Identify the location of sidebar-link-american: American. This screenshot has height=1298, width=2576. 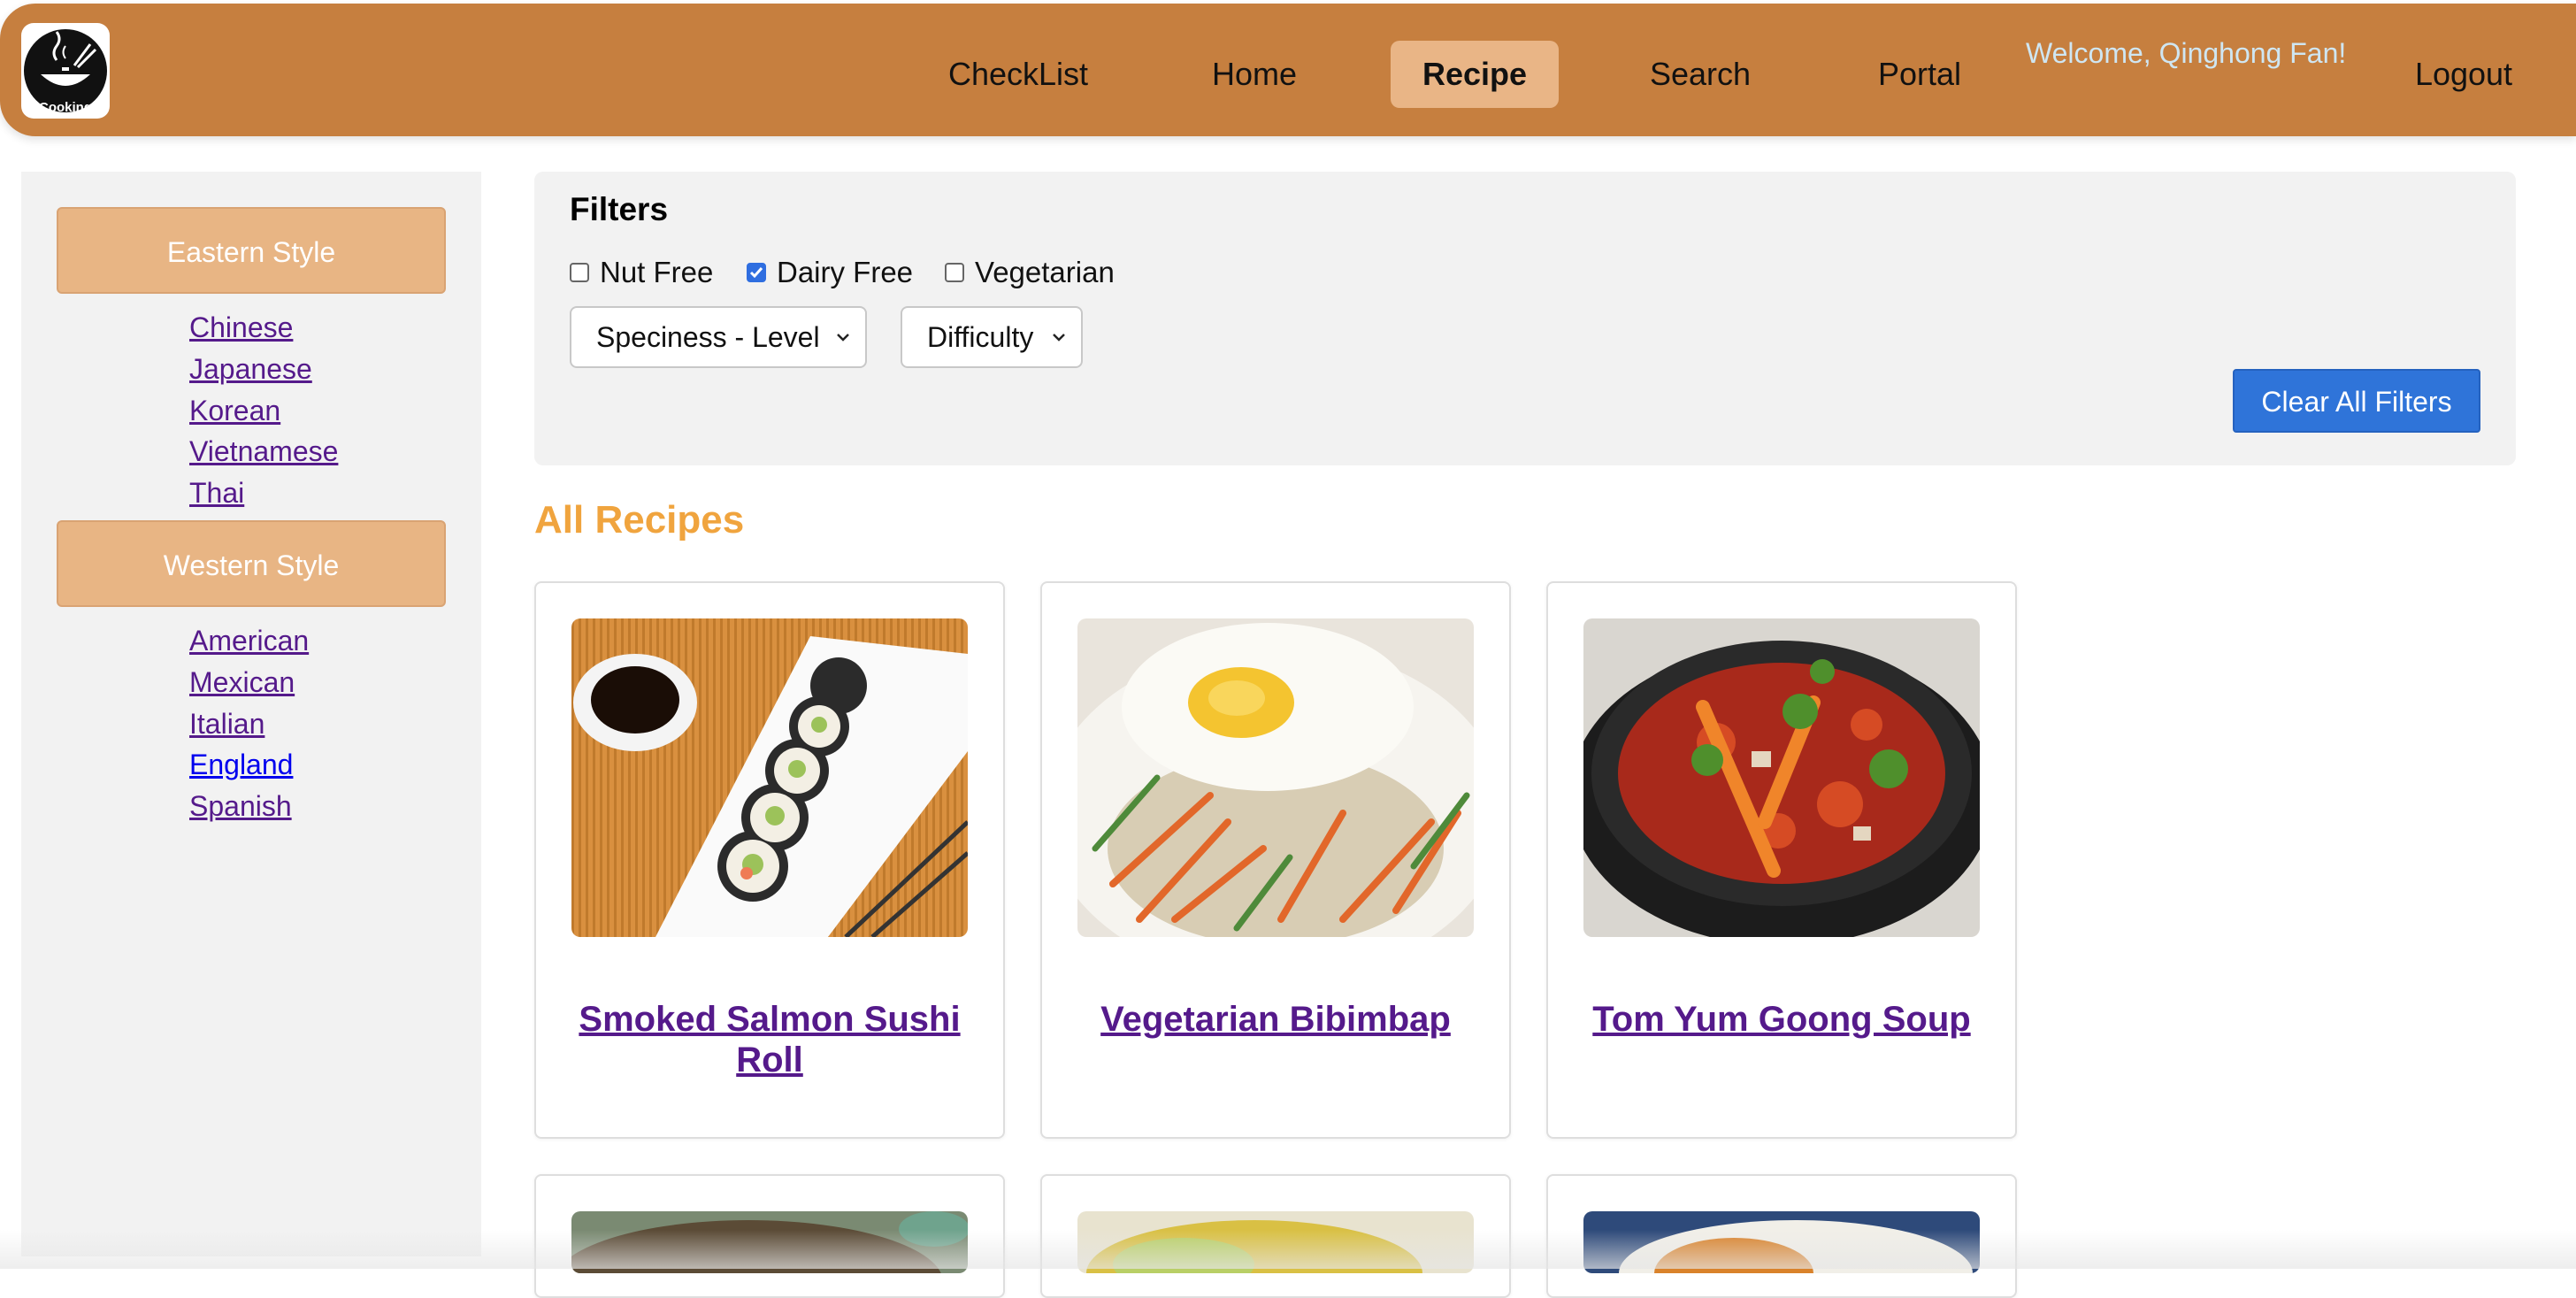
(249, 641).